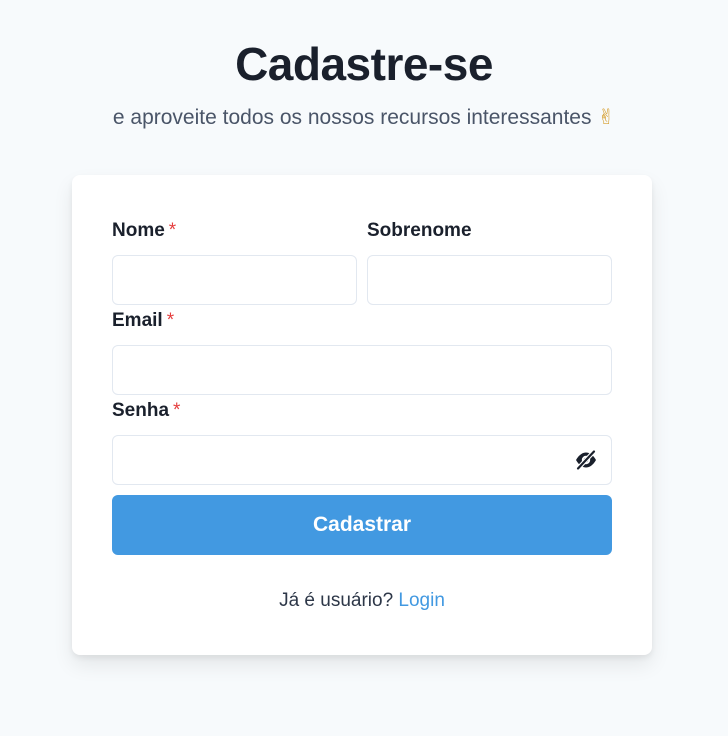  What do you see at coordinates (606, 117) in the screenshot?
I see `victory-hand-icon: ✌` at bounding box center [606, 117].